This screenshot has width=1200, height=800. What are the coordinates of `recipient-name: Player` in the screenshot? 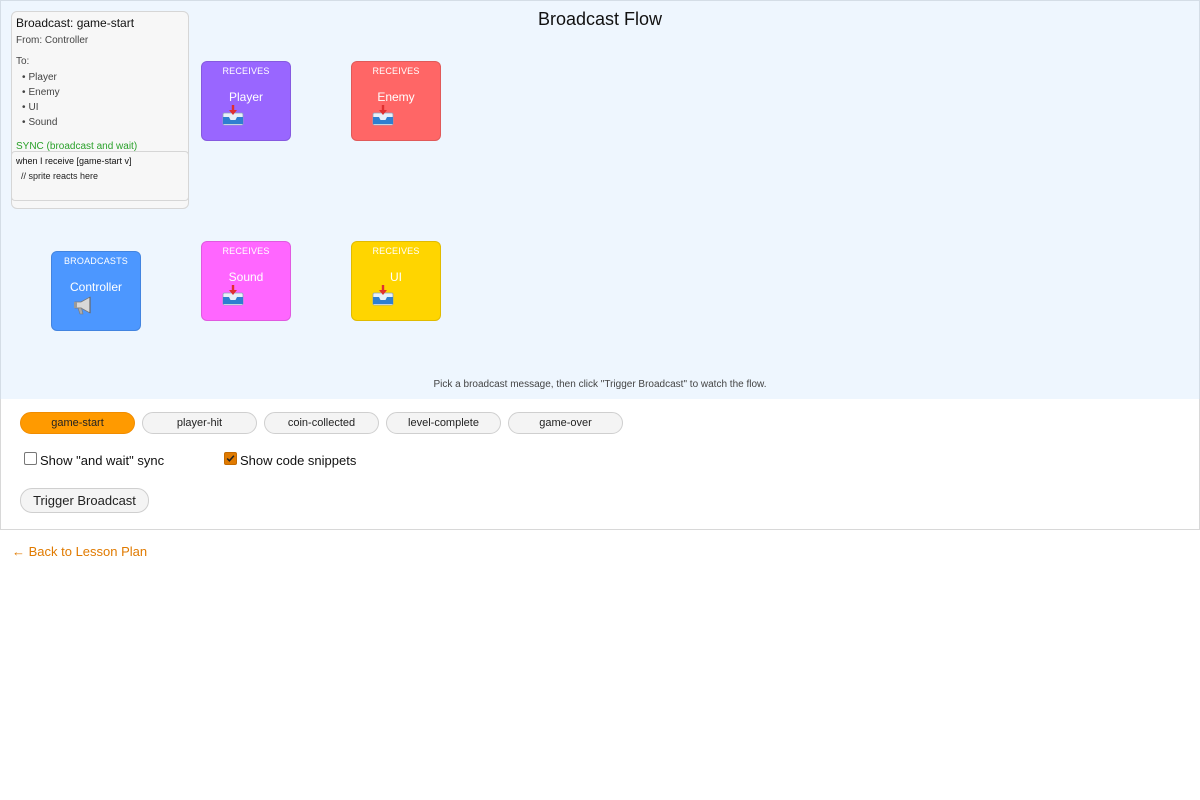 It's located at (42, 77).